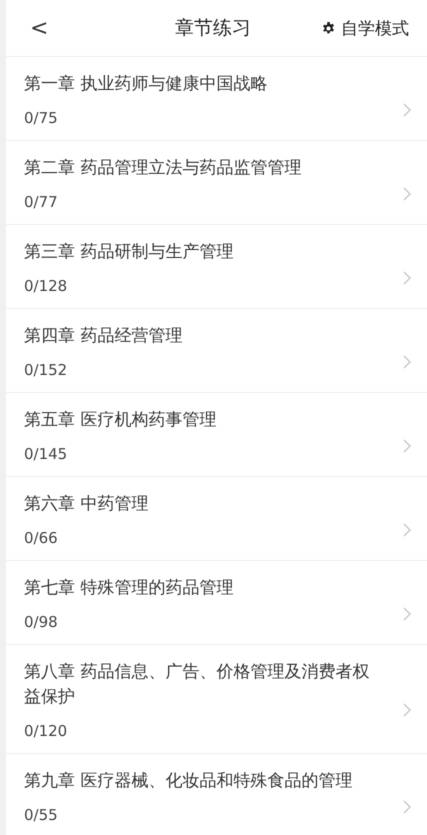  I want to click on page-title: 章节练习, so click(213, 28).